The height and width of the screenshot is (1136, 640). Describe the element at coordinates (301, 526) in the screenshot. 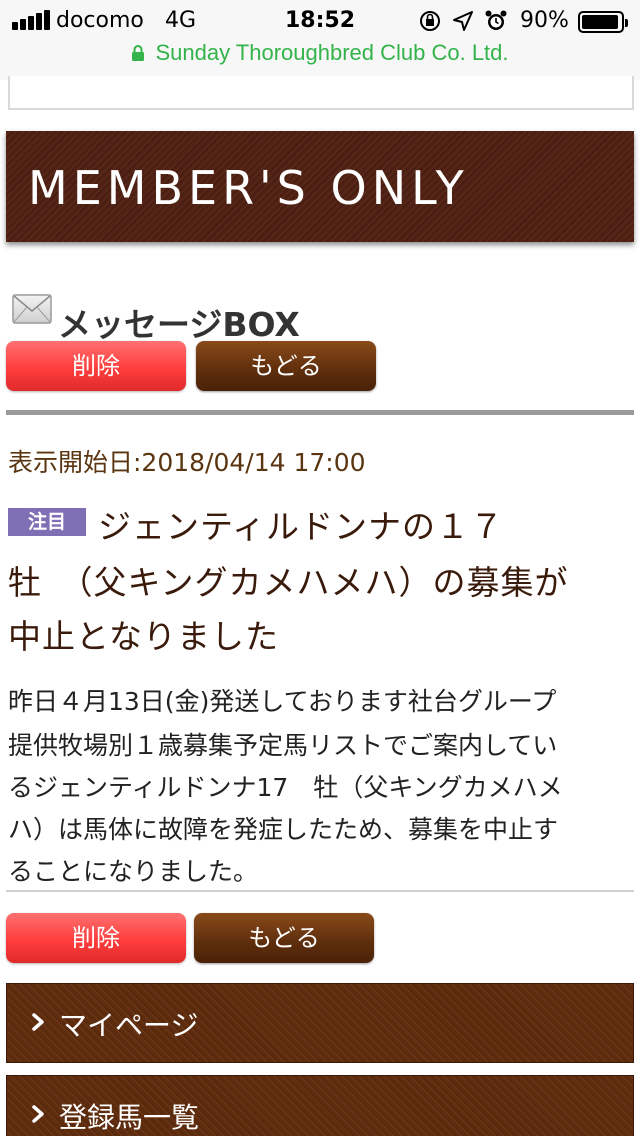

I see `message-title-line-1: ジェンティルドンナの１７` at that location.